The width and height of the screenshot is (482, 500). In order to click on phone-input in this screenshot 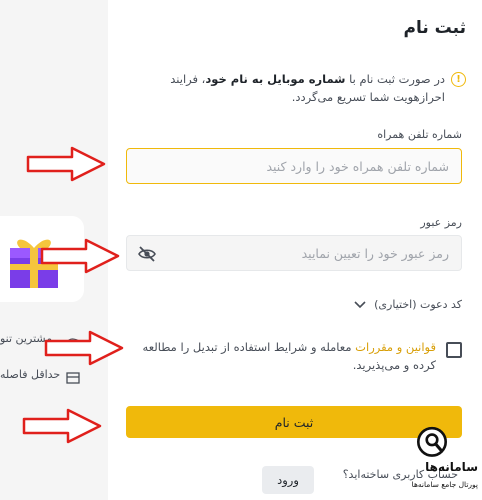, I will do `click(294, 166)`.